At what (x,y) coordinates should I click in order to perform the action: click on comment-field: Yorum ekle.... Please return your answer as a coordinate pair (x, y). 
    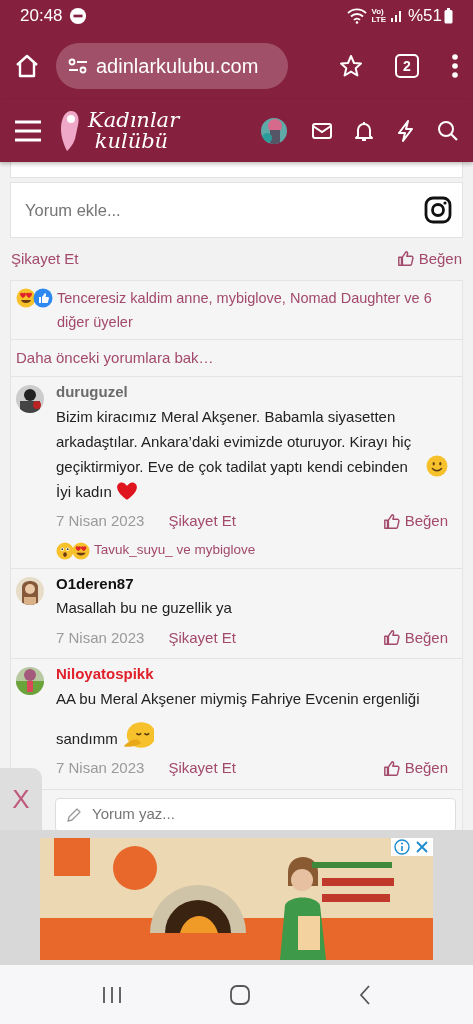
    Looking at the image, I should click on (236, 210).